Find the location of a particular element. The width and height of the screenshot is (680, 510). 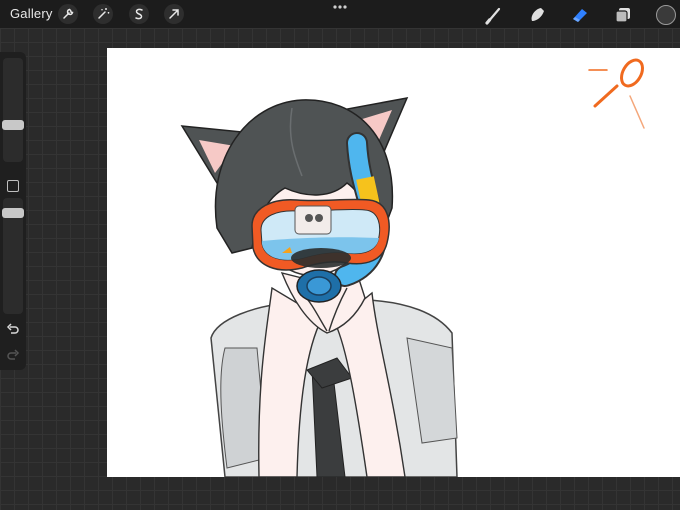

smudge-icon is located at coordinates (537, 15).